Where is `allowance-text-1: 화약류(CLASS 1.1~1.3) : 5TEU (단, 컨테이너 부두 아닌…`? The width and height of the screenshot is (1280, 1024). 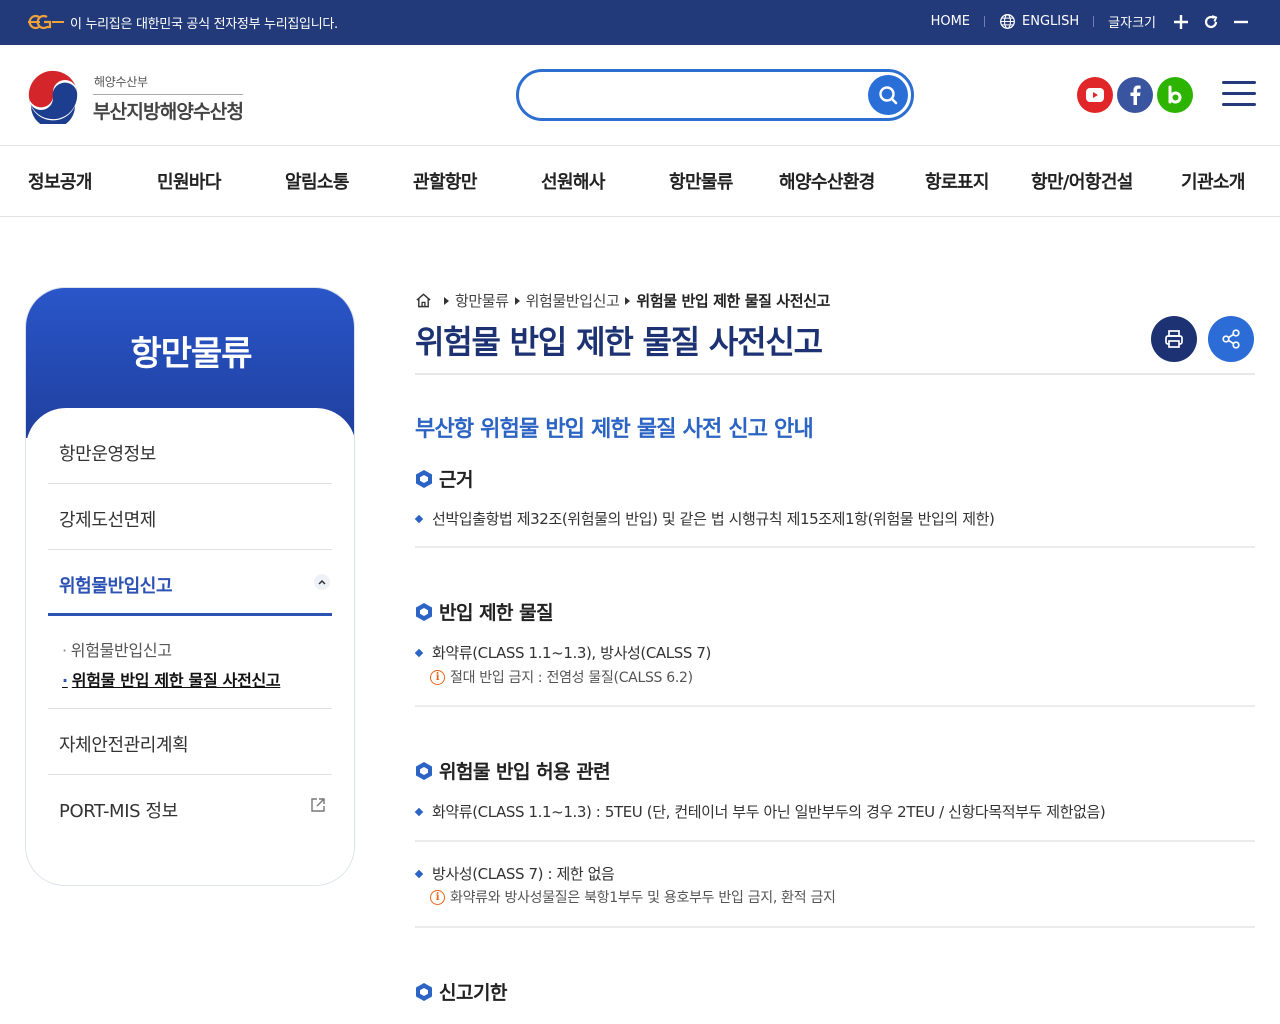 allowance-text-1: 화약류(CLASS 1.1~1.3) : 5TEU (단, 컨테이너 부두 아닌… is located at coordinates (760, 811).